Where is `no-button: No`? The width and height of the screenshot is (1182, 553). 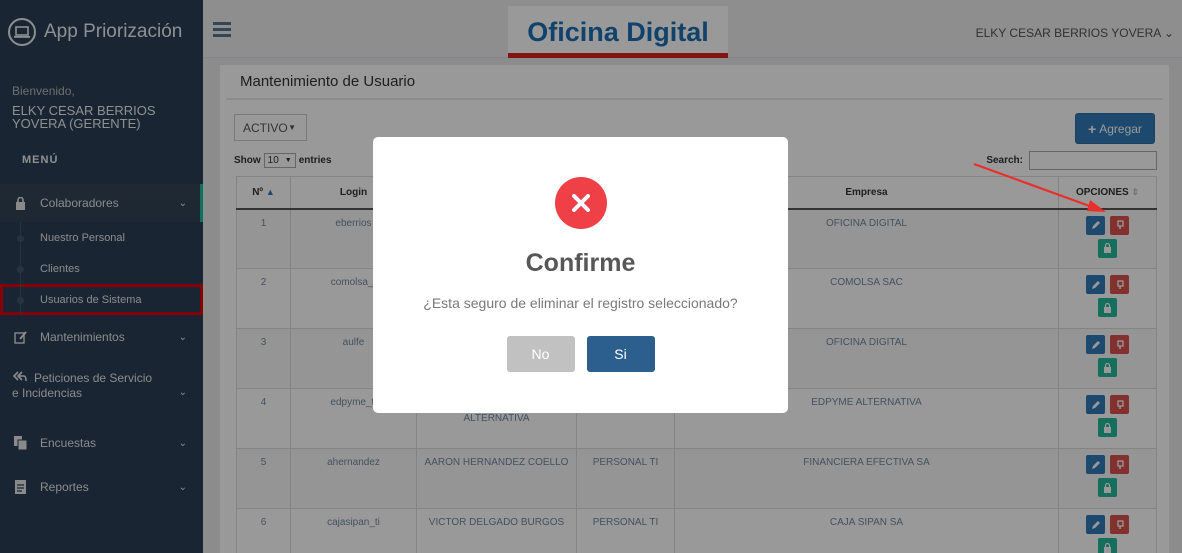
no-button: No is located at coordinates (540, 354).